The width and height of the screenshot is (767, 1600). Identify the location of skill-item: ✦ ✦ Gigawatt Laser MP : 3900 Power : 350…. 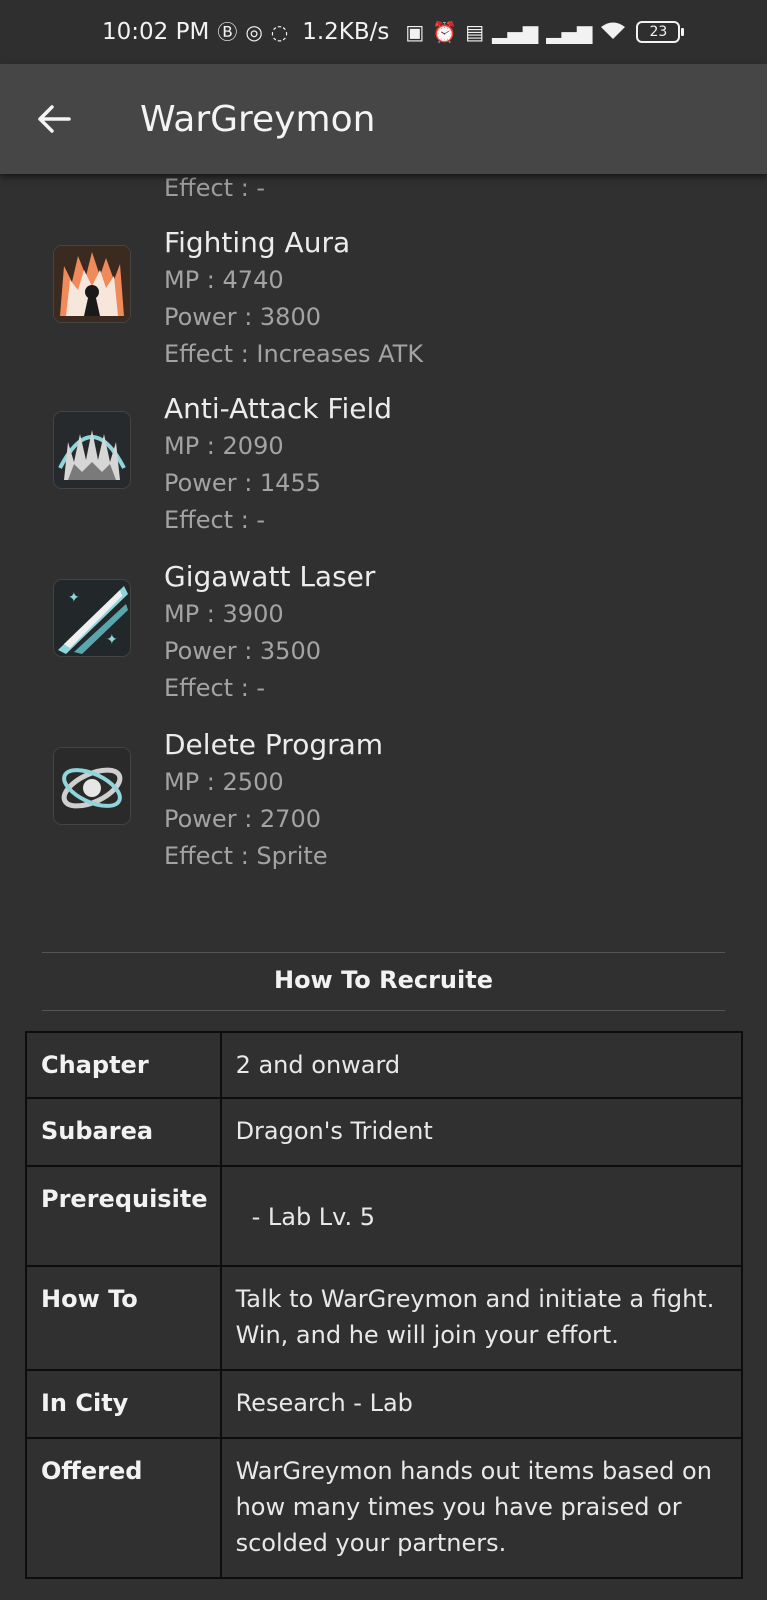
(383, 644).